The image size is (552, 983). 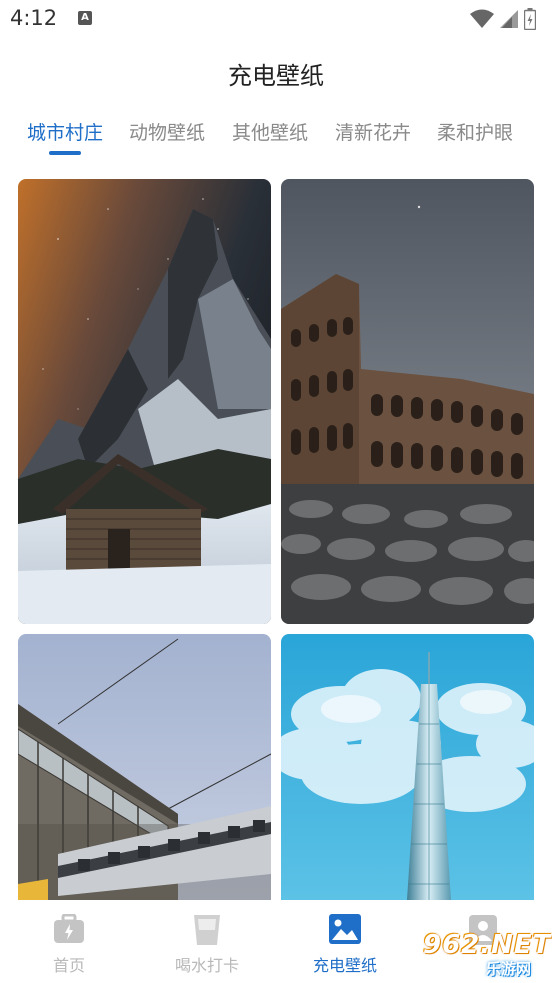 I want to click on nav-home: 首页, so click(x=69, y=941).